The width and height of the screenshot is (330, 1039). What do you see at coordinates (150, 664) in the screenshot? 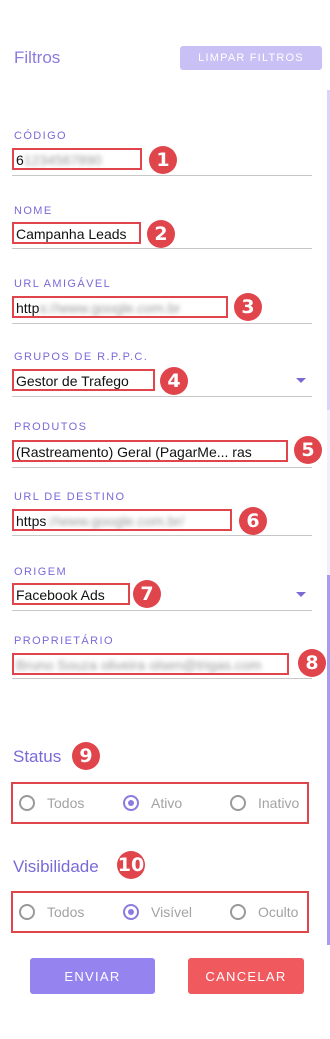
I see `owner-input: Bruno Souza oliveira olsen@trigas.com` at bounding box center [150, 664].